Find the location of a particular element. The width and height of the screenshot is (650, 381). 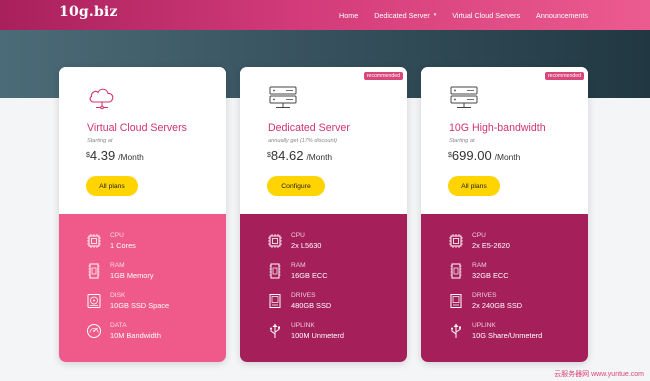

price-amount: 84.62 is located at coordinates (287, 155).